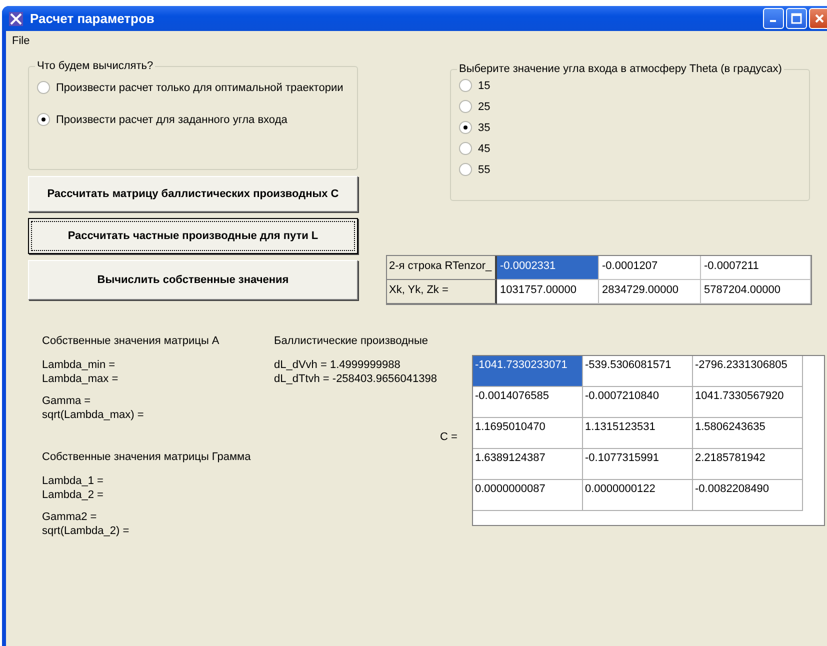 This screenshot has height=646, width=827. Describe the element at coordinates (548, 268) in the screenshot. I see `table-cell: -0.0002331` at that location.